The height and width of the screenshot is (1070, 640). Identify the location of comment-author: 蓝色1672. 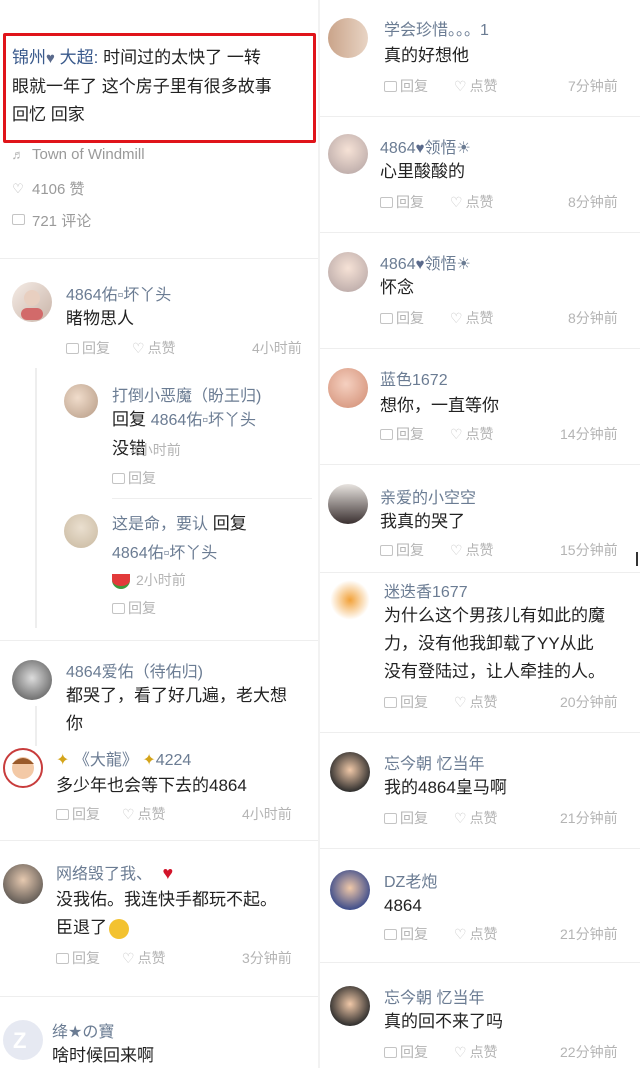
(414, 378).